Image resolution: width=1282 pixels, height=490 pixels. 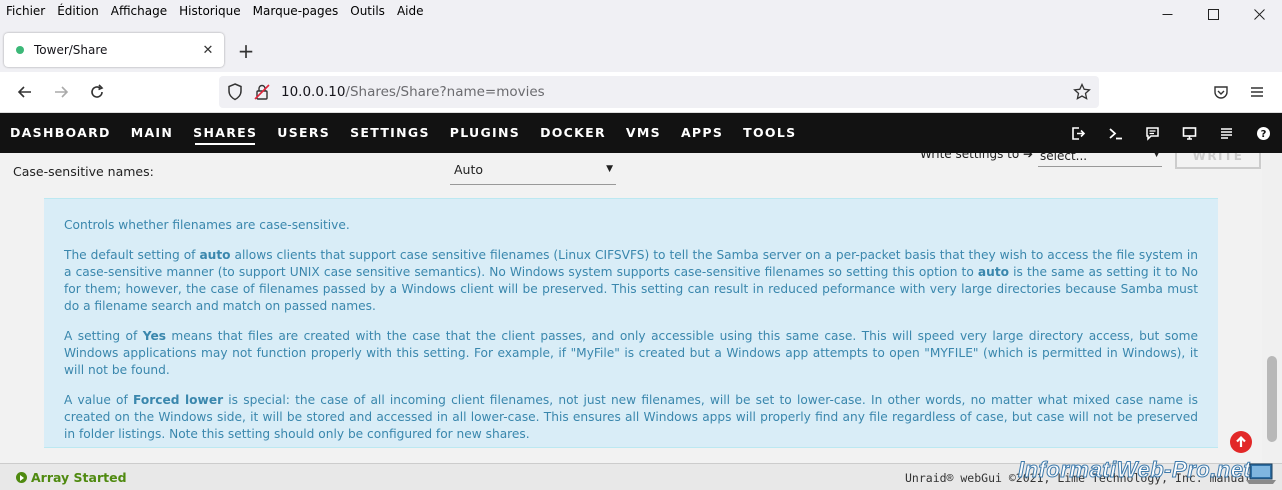 What do you see at coordinates (367, 11) in the screenshot?
I see `menu-outils: Outils` at bounding box center [367, 11].